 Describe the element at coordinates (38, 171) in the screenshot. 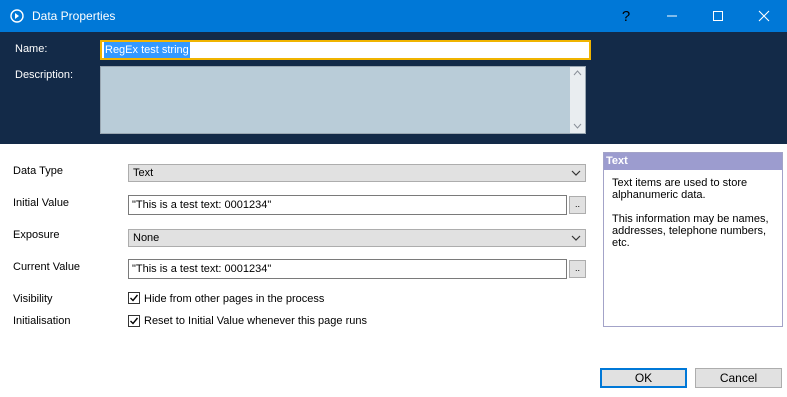

I see `data-type-label: Data Type` at that location.